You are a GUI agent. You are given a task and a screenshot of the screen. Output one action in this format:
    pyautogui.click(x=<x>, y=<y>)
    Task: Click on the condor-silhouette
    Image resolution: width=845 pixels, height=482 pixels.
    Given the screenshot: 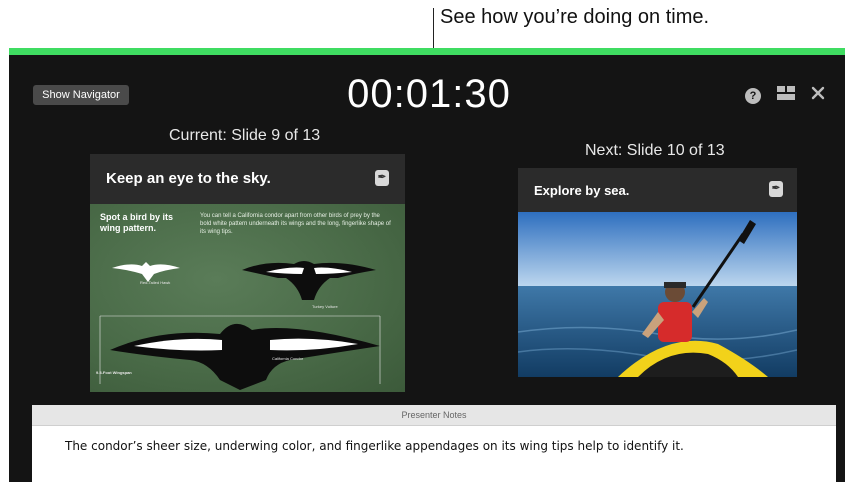 What is the action you would take?
    pyautogui.click(x=245, y=356)
    